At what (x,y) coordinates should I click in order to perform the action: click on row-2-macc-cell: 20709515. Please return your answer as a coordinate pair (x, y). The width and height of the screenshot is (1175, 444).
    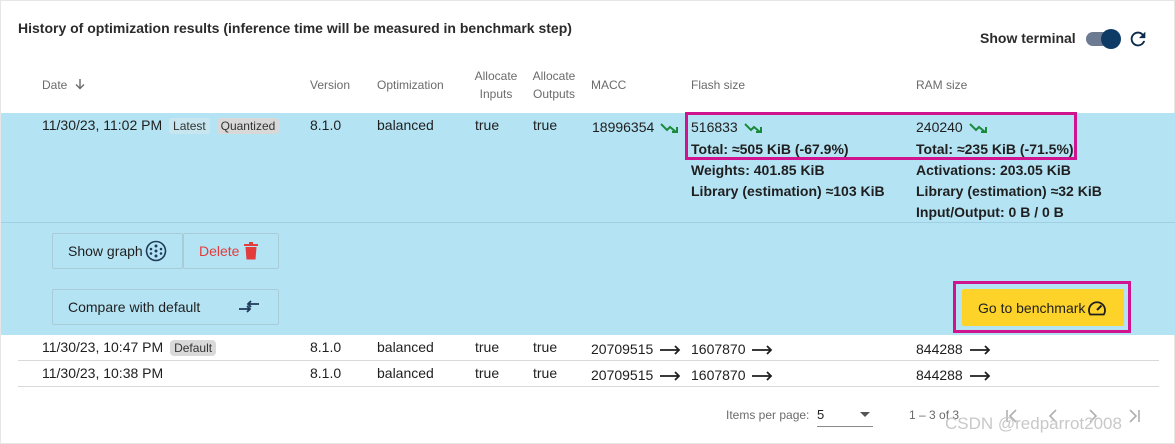
    Looking at the image, I should click on (636, 375).